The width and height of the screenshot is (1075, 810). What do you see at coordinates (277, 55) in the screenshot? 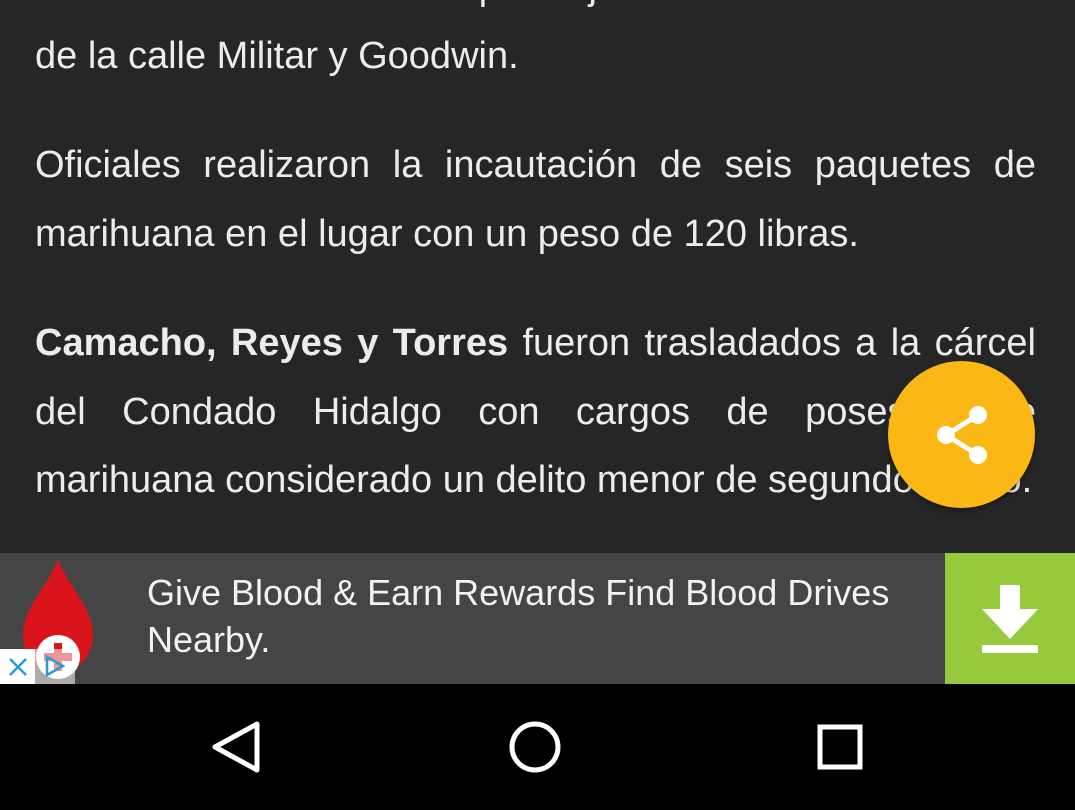
I see `paragraph-line: de la calle Militar y Goodwin.` at bounding box center [277, 55].